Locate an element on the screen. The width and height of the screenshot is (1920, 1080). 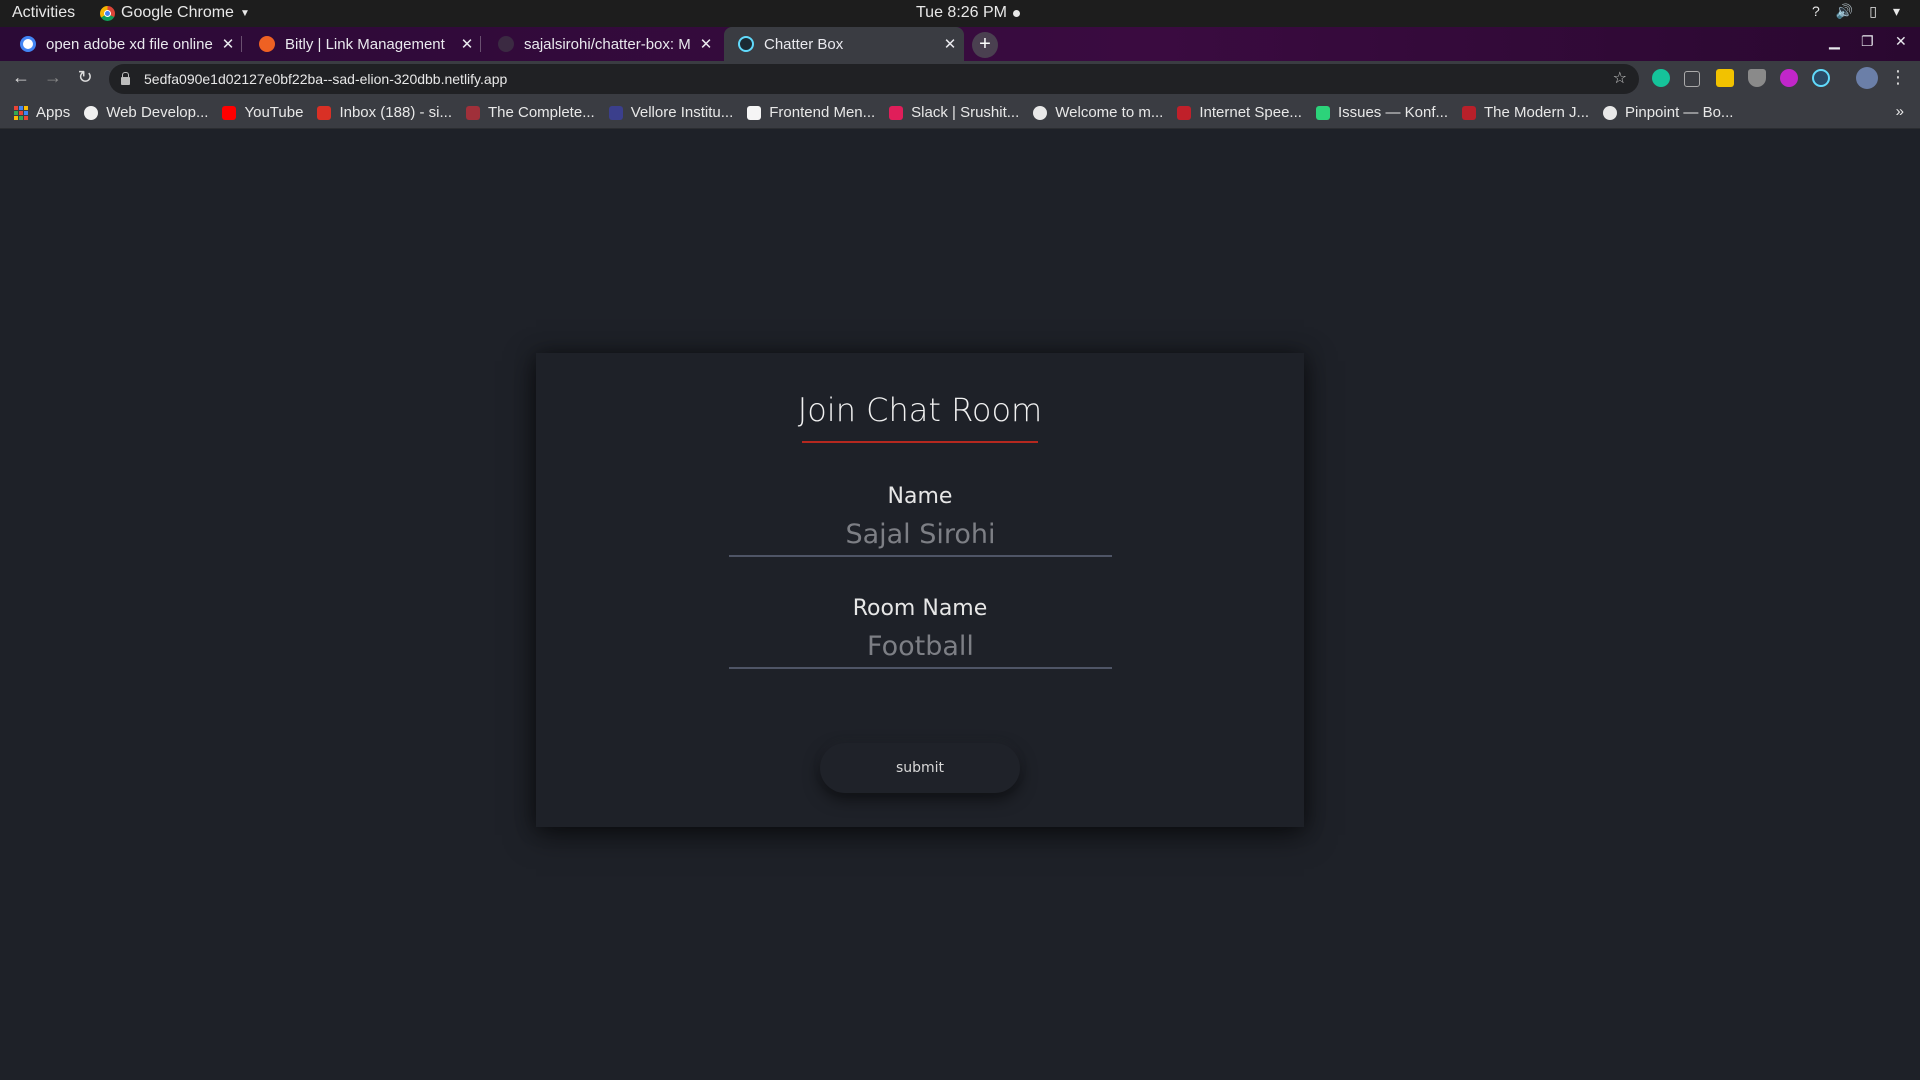
minimize-icon: ▁ is located at coordinates (1834, 41).